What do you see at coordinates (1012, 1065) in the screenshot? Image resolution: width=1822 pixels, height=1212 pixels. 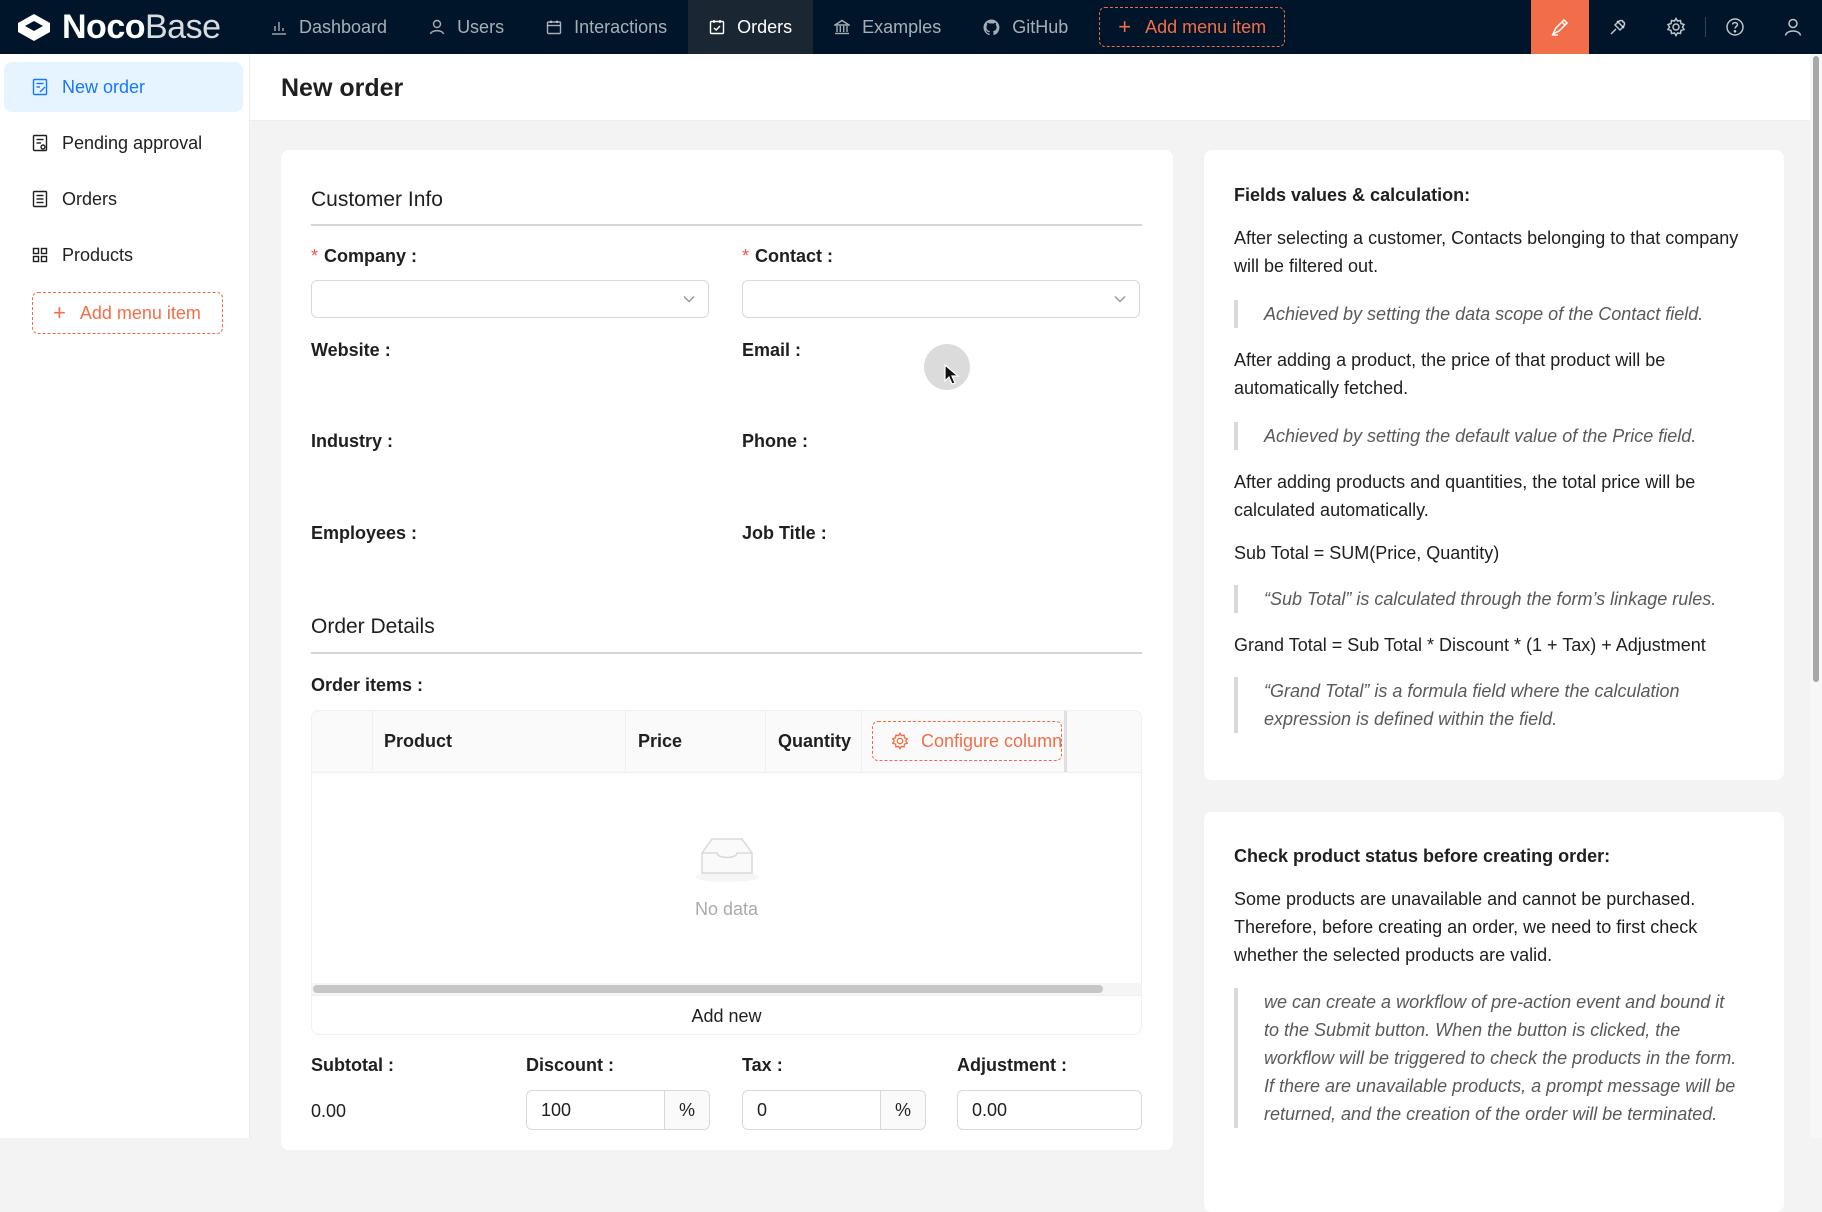 I see `adjustment-label: Adjustment :` at bounding box center [1012, 1065].